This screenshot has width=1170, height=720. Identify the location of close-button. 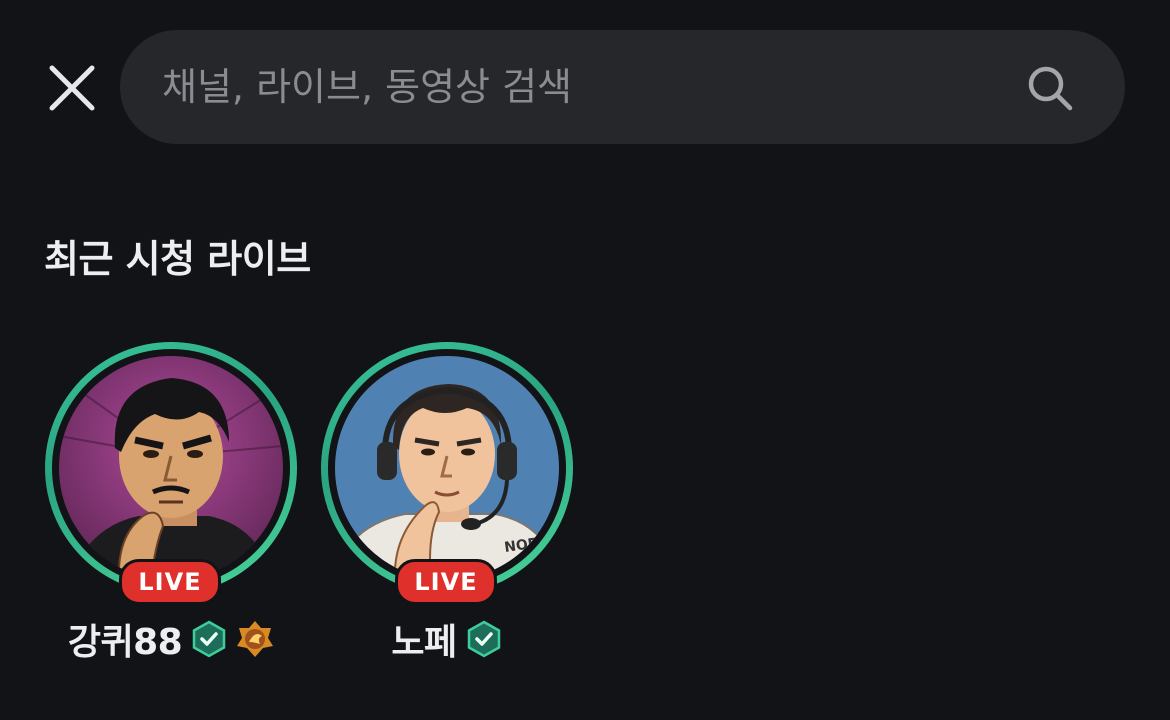
(72, 88).